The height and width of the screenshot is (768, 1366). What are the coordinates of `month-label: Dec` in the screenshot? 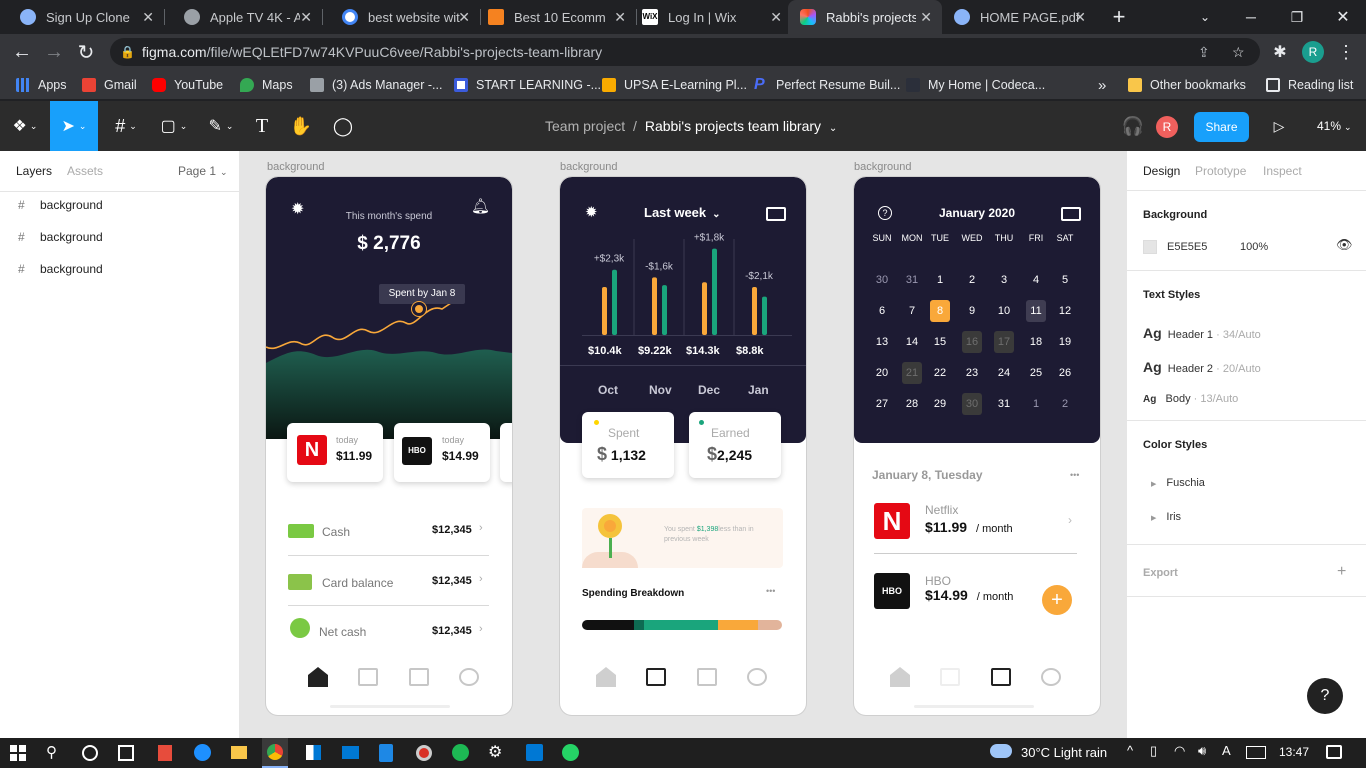 It's located at (709, 390).